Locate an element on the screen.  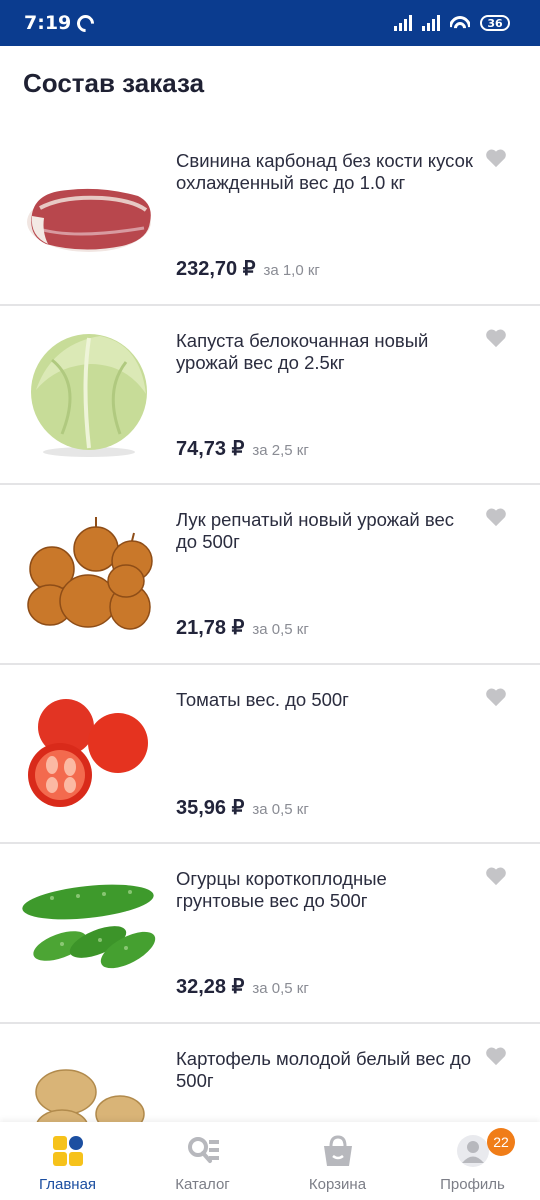
product-price: 74,73 ₽ is located at coordinates (210, 448).